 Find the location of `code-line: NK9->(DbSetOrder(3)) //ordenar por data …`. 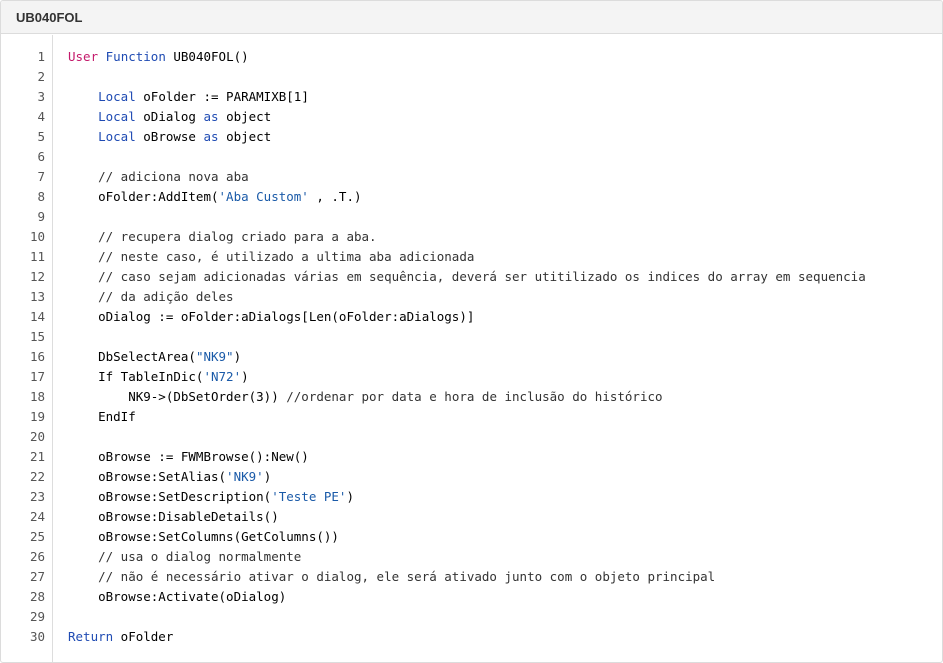

code-line: NK9->(DbSetOrder(3)) //ordenar por data … is located at coordinates (505, 397).